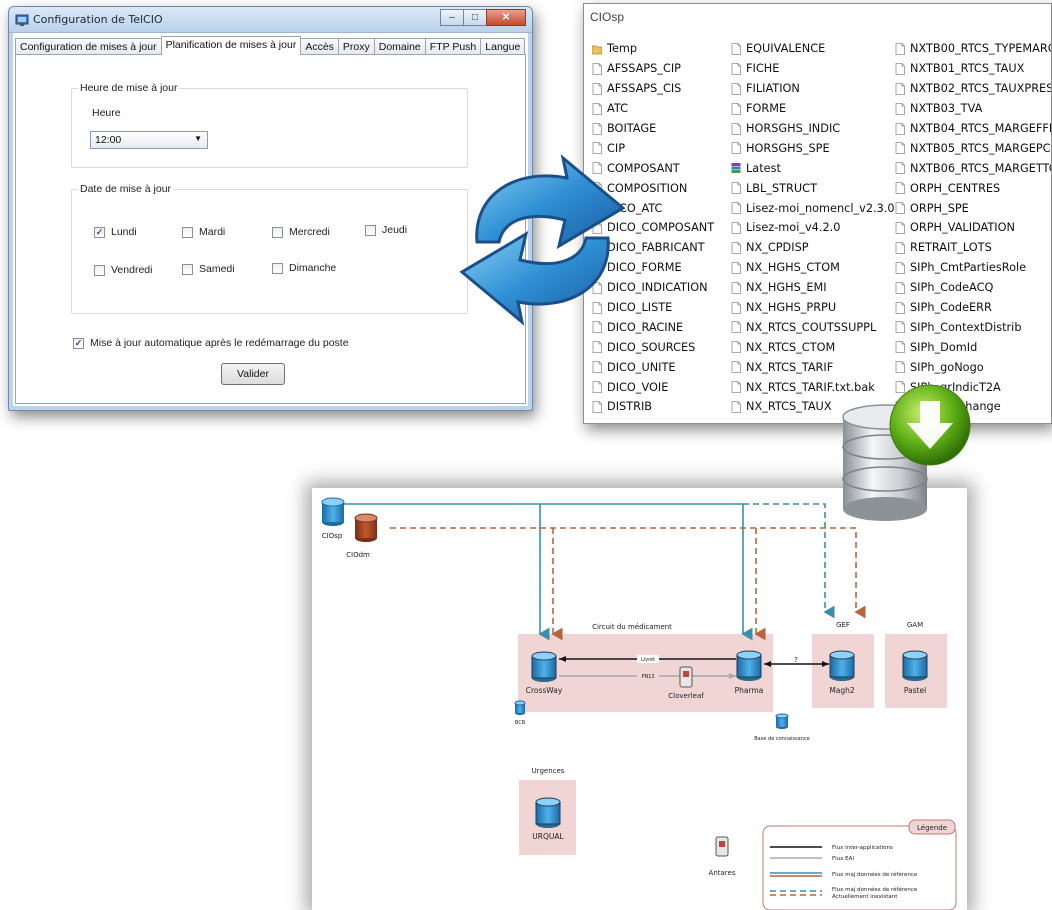 This screenshot has width=1052, height=910. Describe the element at coordinates (653, 49) in the screenshot. I see `file-item: Temp` at that location.